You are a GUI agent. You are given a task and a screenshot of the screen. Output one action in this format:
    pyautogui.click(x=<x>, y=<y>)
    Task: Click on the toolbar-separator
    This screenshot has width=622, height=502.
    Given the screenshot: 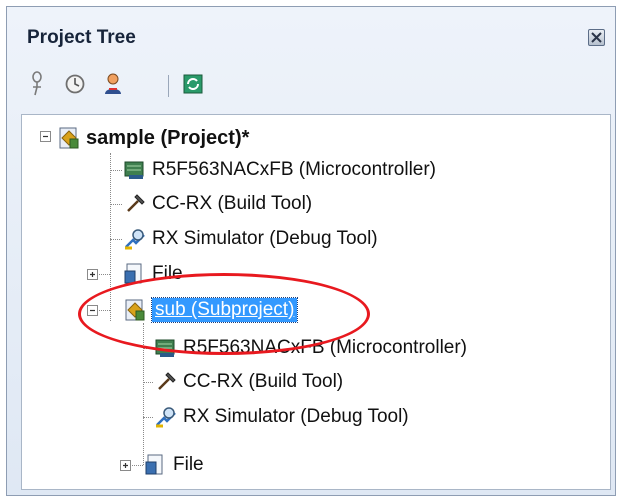 What is the action you would take?
    pyautogui.click(x=168, y=86)
    